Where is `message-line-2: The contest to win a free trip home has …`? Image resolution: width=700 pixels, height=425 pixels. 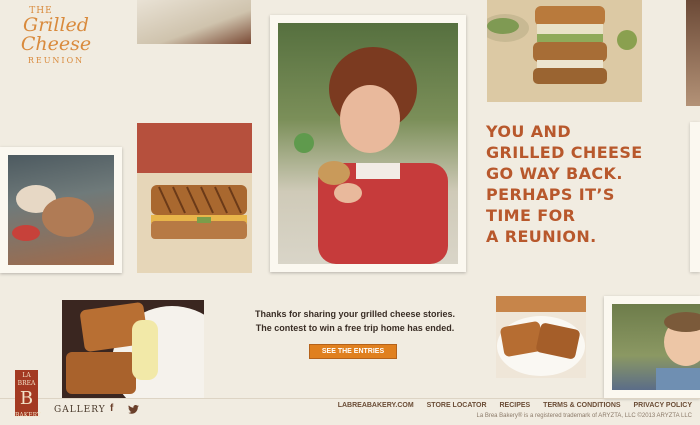
message-line-2: The contest to win a free trip home has … is located at coordinates (355, 328).